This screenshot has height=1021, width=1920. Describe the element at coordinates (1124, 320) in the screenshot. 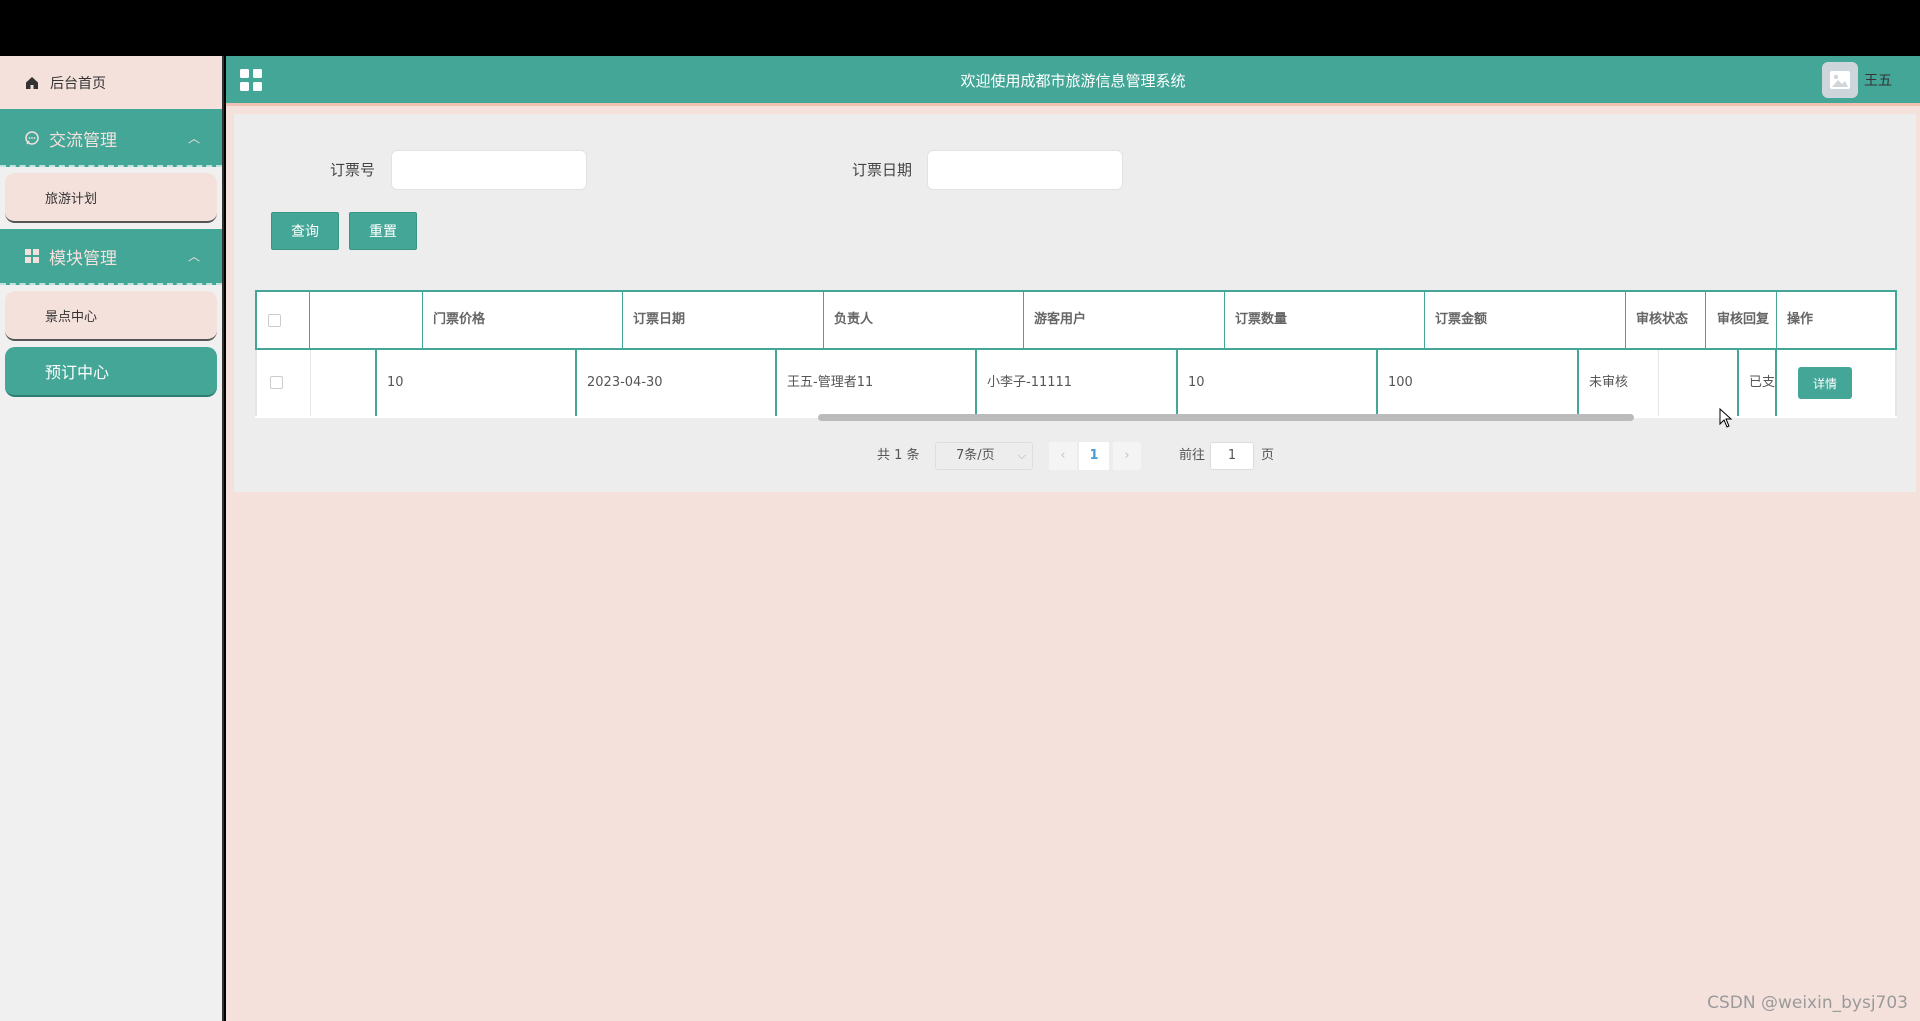

I see `column-header-user: 游客用户` at that location.